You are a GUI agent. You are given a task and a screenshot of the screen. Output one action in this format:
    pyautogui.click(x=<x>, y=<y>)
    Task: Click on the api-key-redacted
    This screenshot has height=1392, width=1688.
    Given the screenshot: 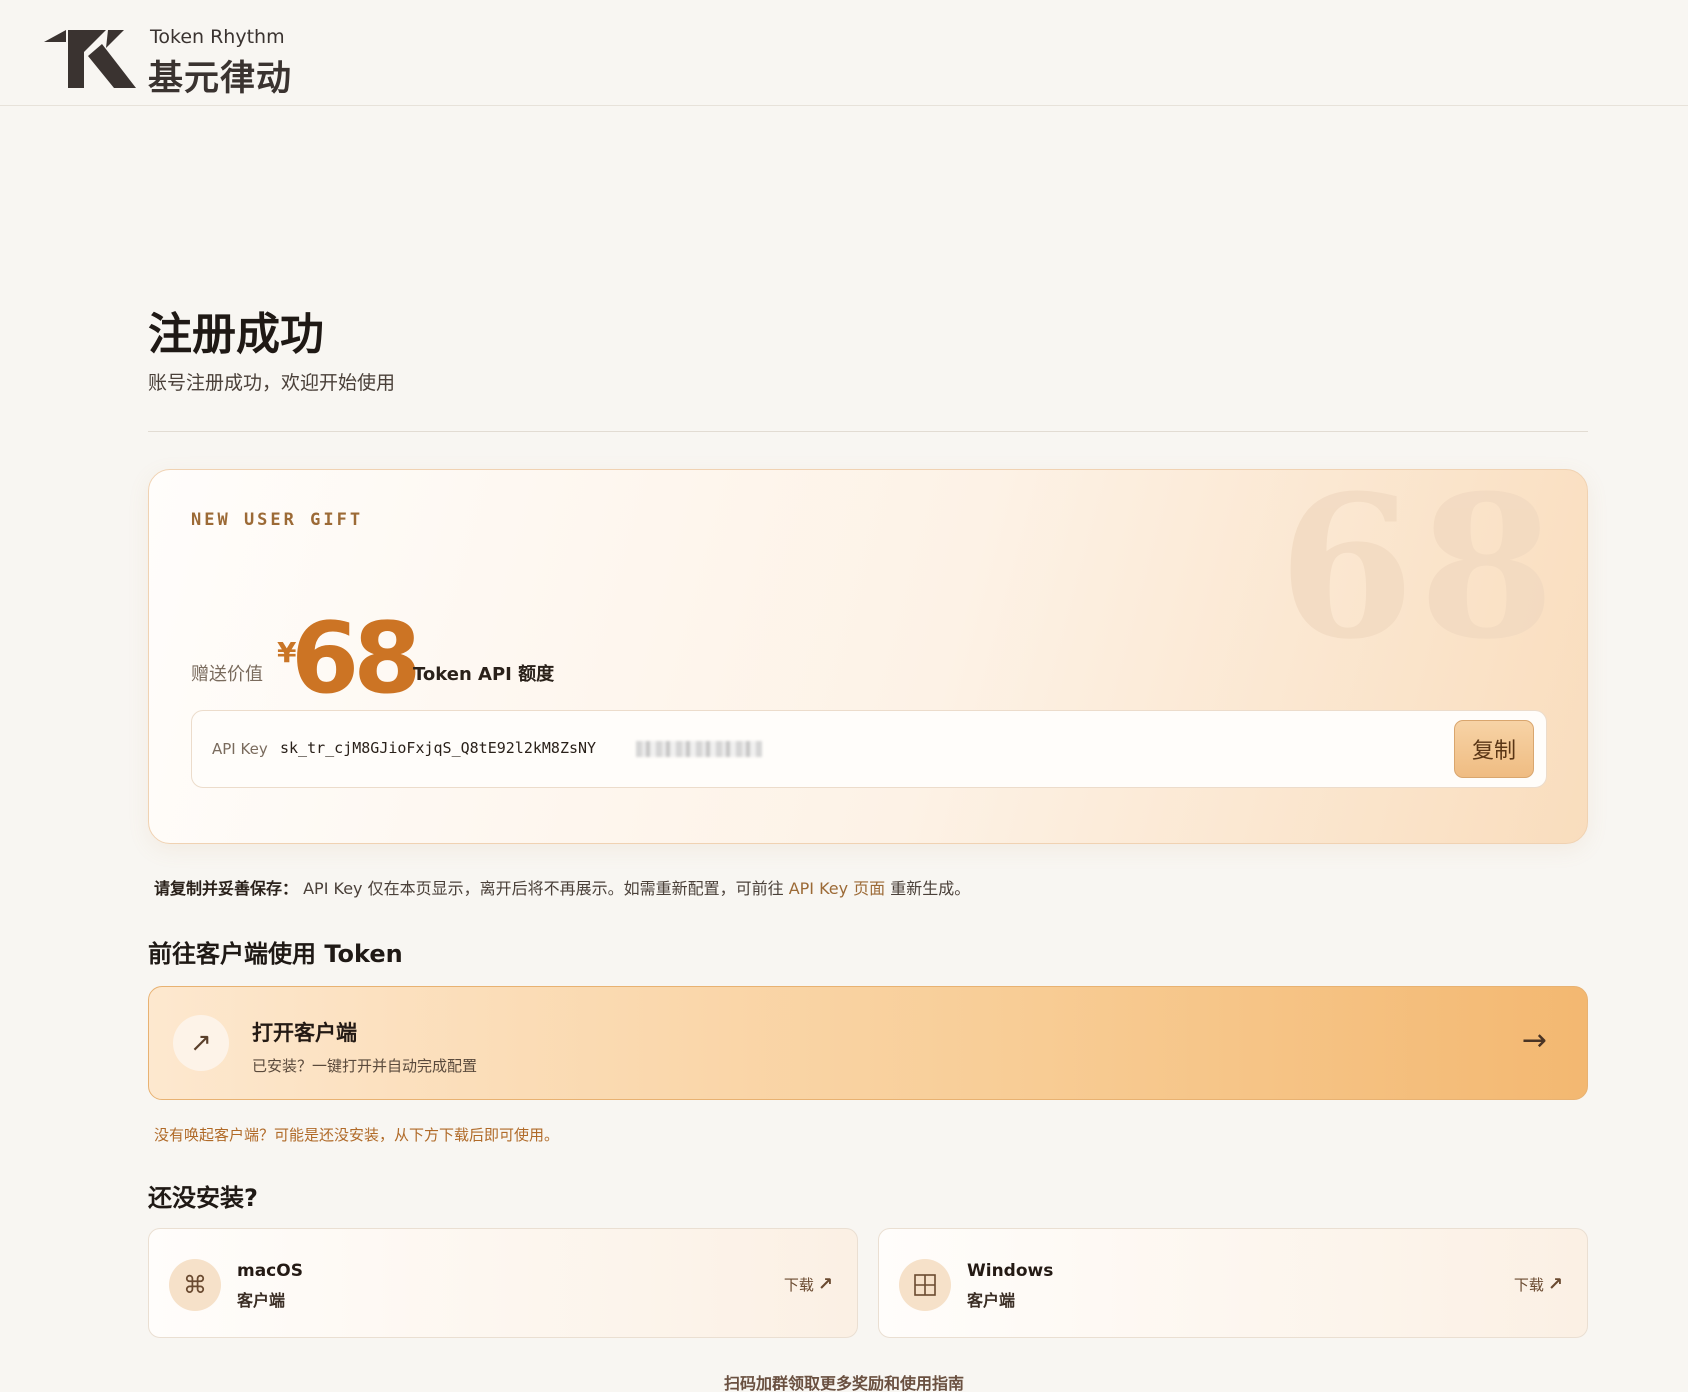 What is the action you would take?
    pyautogui.click(x=699, y=749)
    